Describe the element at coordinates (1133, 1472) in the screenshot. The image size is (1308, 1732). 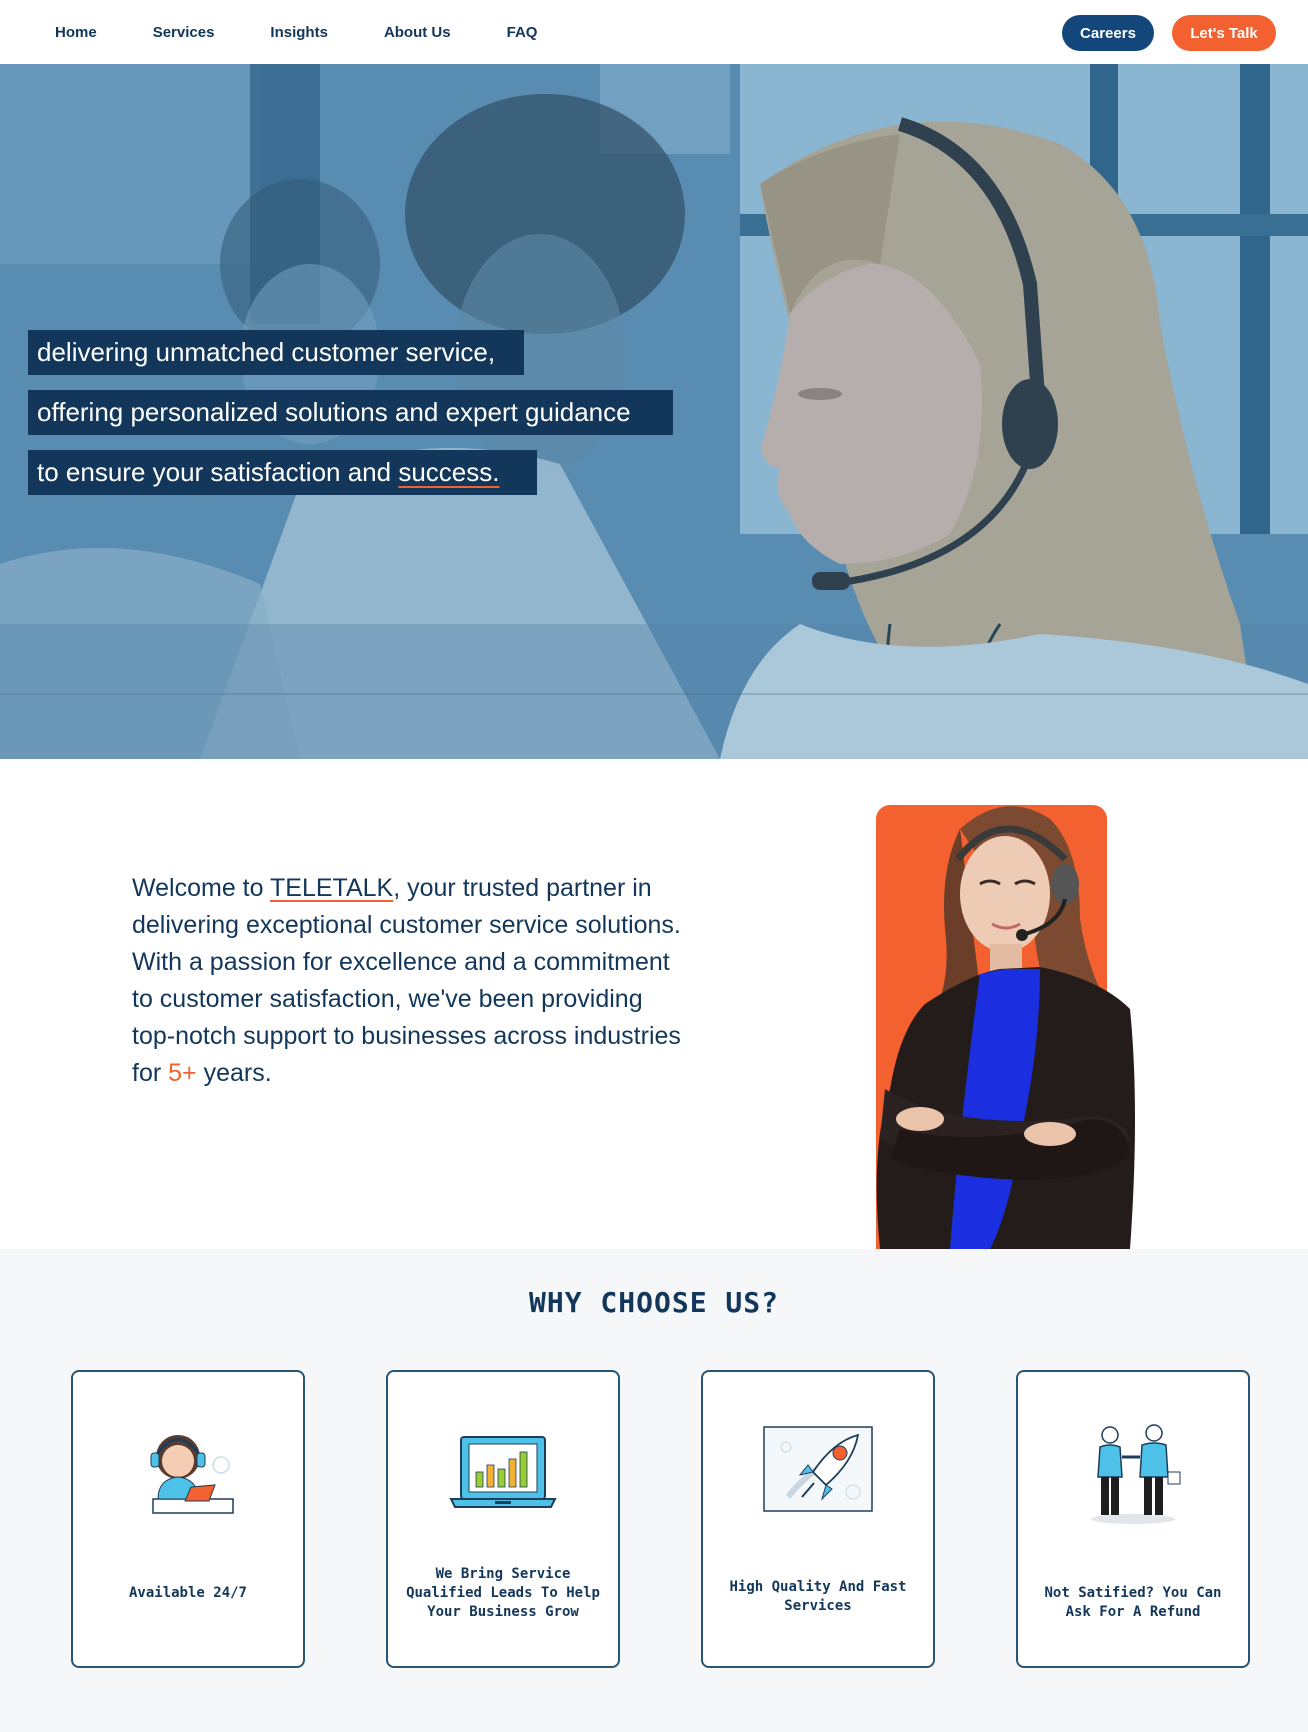
I see `handshake-icon` at that location.